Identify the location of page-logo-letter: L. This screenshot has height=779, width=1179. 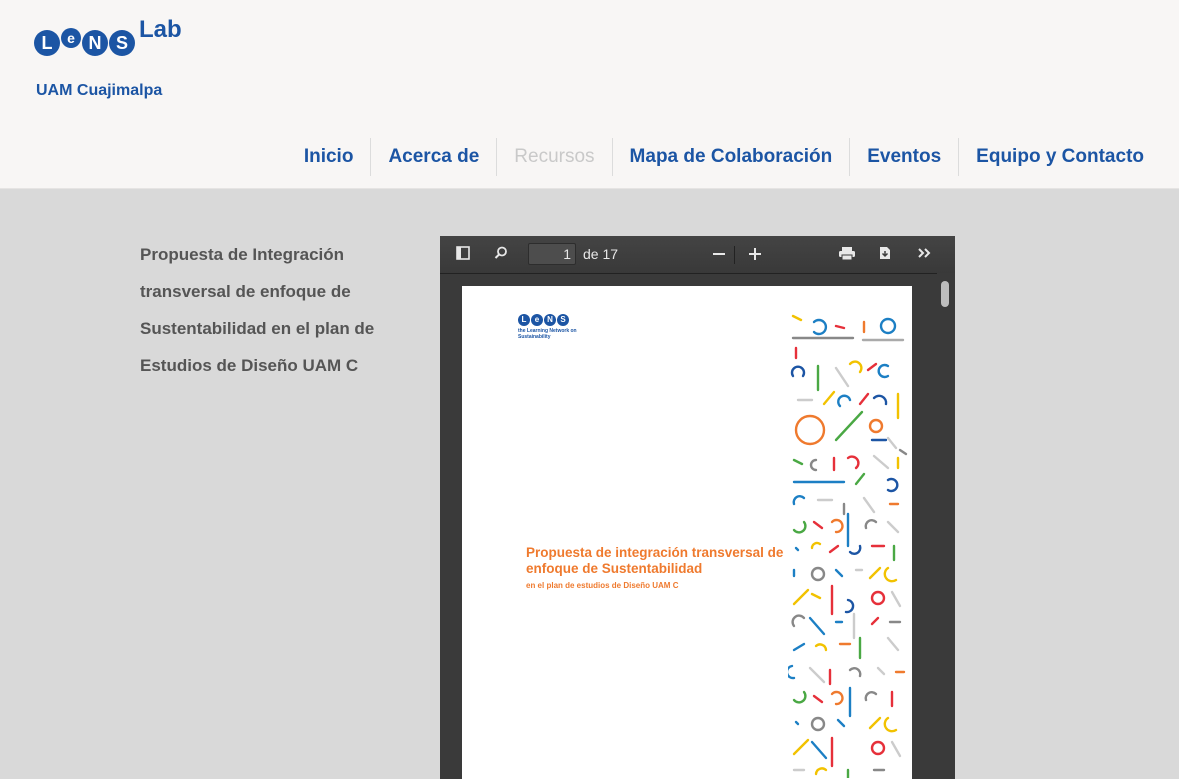
(524, 320).